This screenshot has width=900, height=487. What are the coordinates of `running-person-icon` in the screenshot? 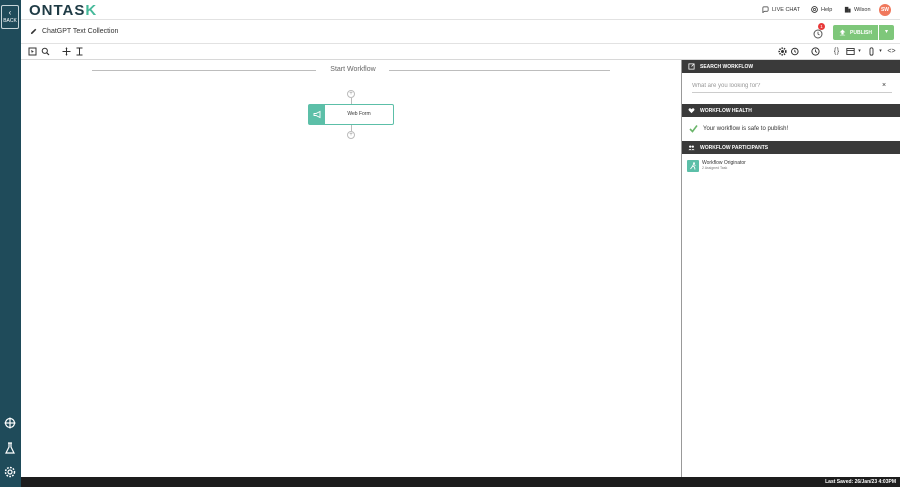 It's located at (693, 166).